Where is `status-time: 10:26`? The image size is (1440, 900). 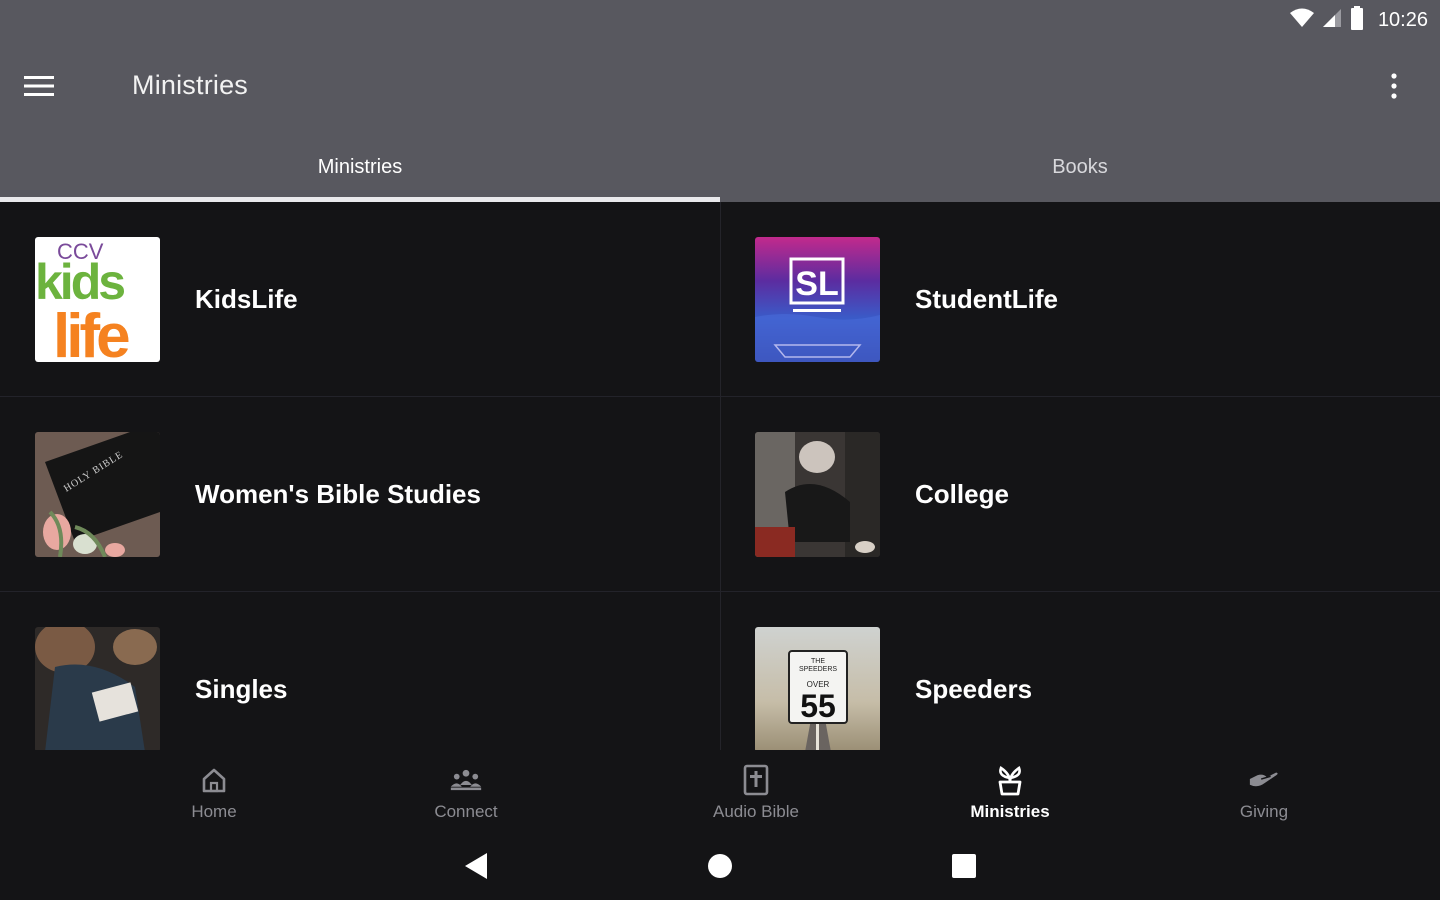 status-time: 10:26 is located at coordinates (1402, 19).